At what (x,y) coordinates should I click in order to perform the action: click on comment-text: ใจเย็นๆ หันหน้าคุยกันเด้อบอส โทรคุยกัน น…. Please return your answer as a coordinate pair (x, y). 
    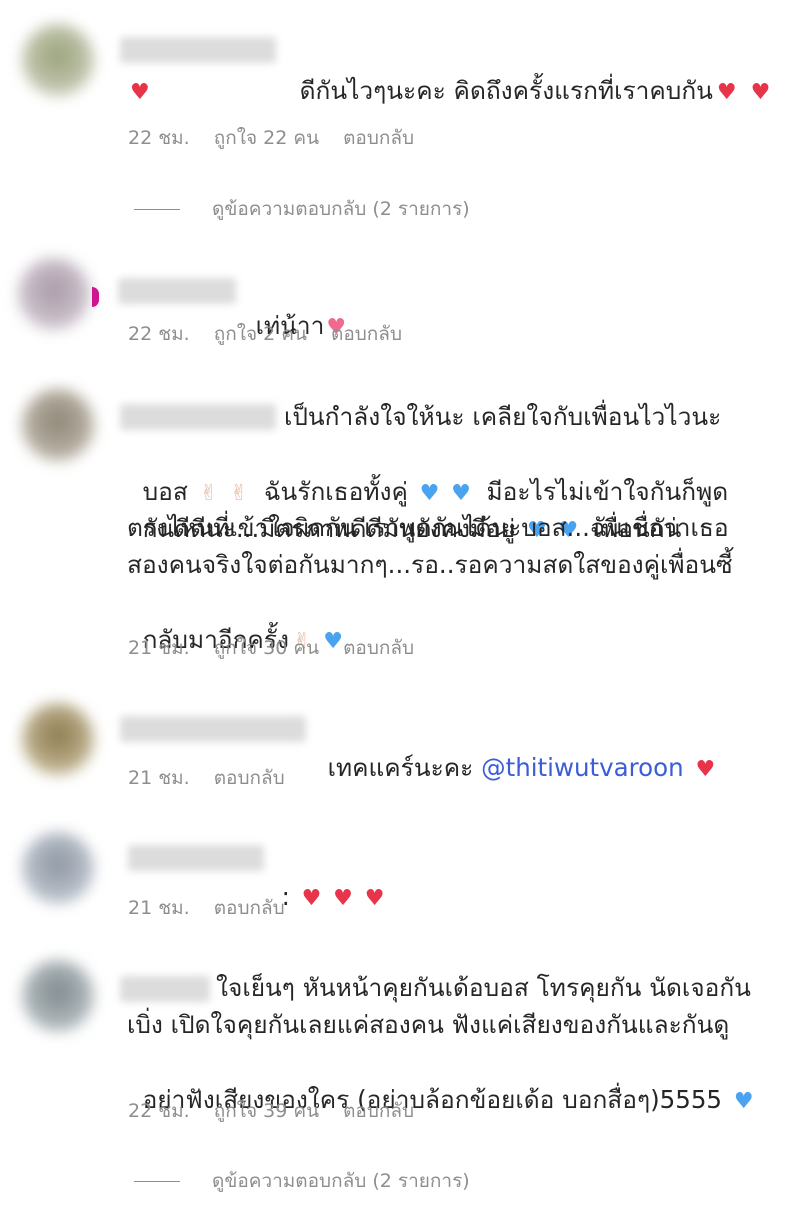
    Looking at the image, I should click on (483, 987).